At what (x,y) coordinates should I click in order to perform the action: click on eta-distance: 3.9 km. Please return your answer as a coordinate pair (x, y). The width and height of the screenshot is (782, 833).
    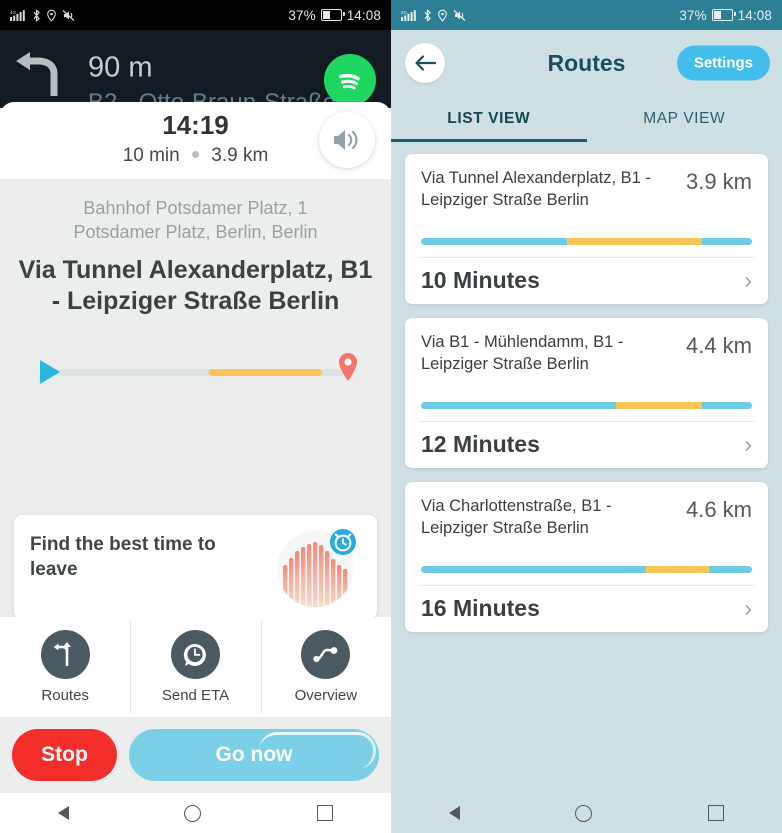
    Looking at the image, I should click on (240, 155).